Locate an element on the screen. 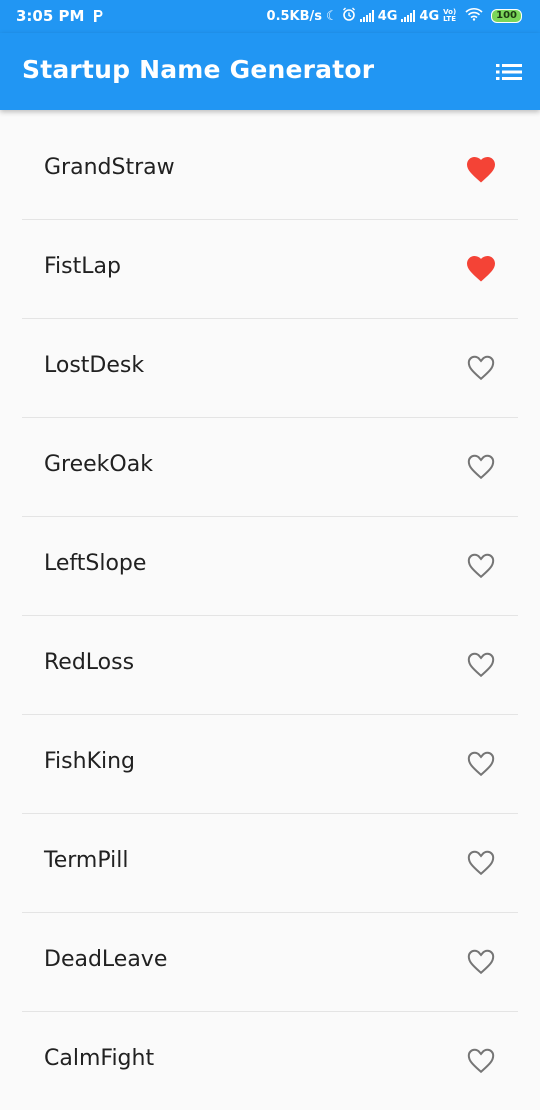  name-label: DeadLeave is located at coordinates (106, 959).